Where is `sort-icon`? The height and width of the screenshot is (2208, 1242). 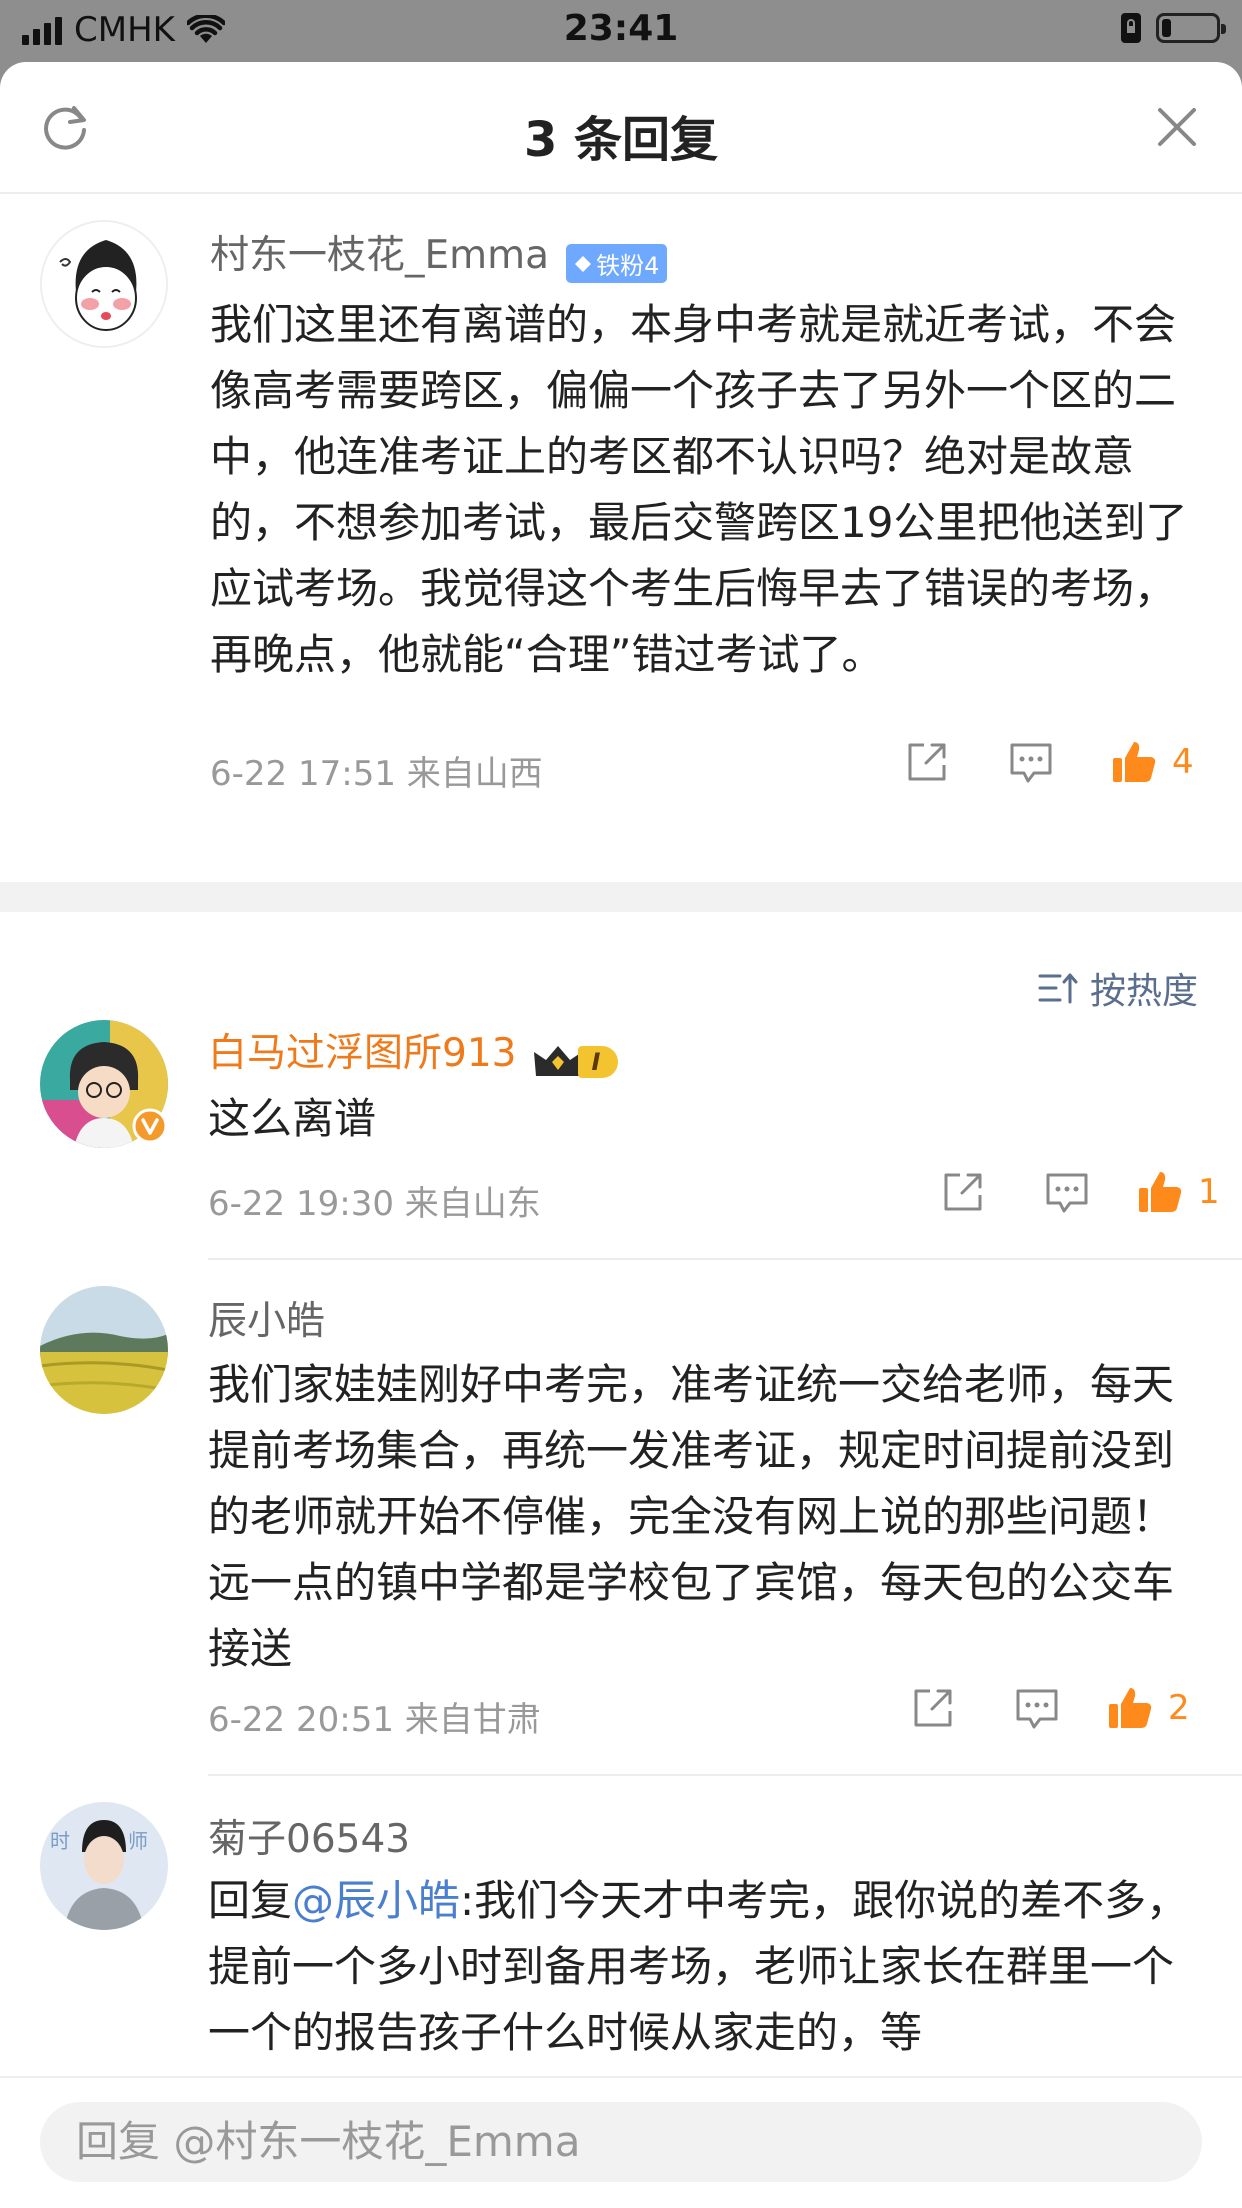
sort-icon is located at coordinates (1058, 988).